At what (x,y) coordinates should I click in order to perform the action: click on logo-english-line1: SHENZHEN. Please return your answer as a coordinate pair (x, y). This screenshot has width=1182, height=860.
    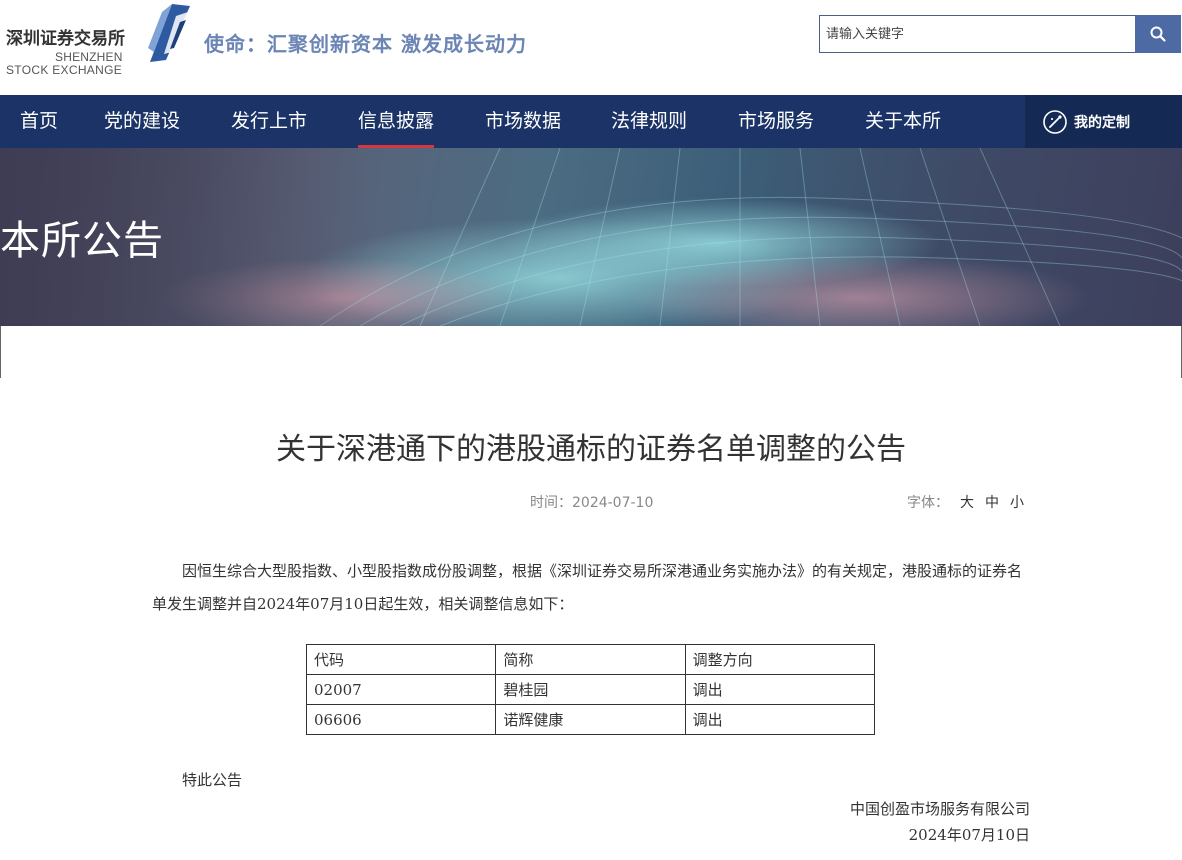
    Looking at the image, I should click on (89, 57).